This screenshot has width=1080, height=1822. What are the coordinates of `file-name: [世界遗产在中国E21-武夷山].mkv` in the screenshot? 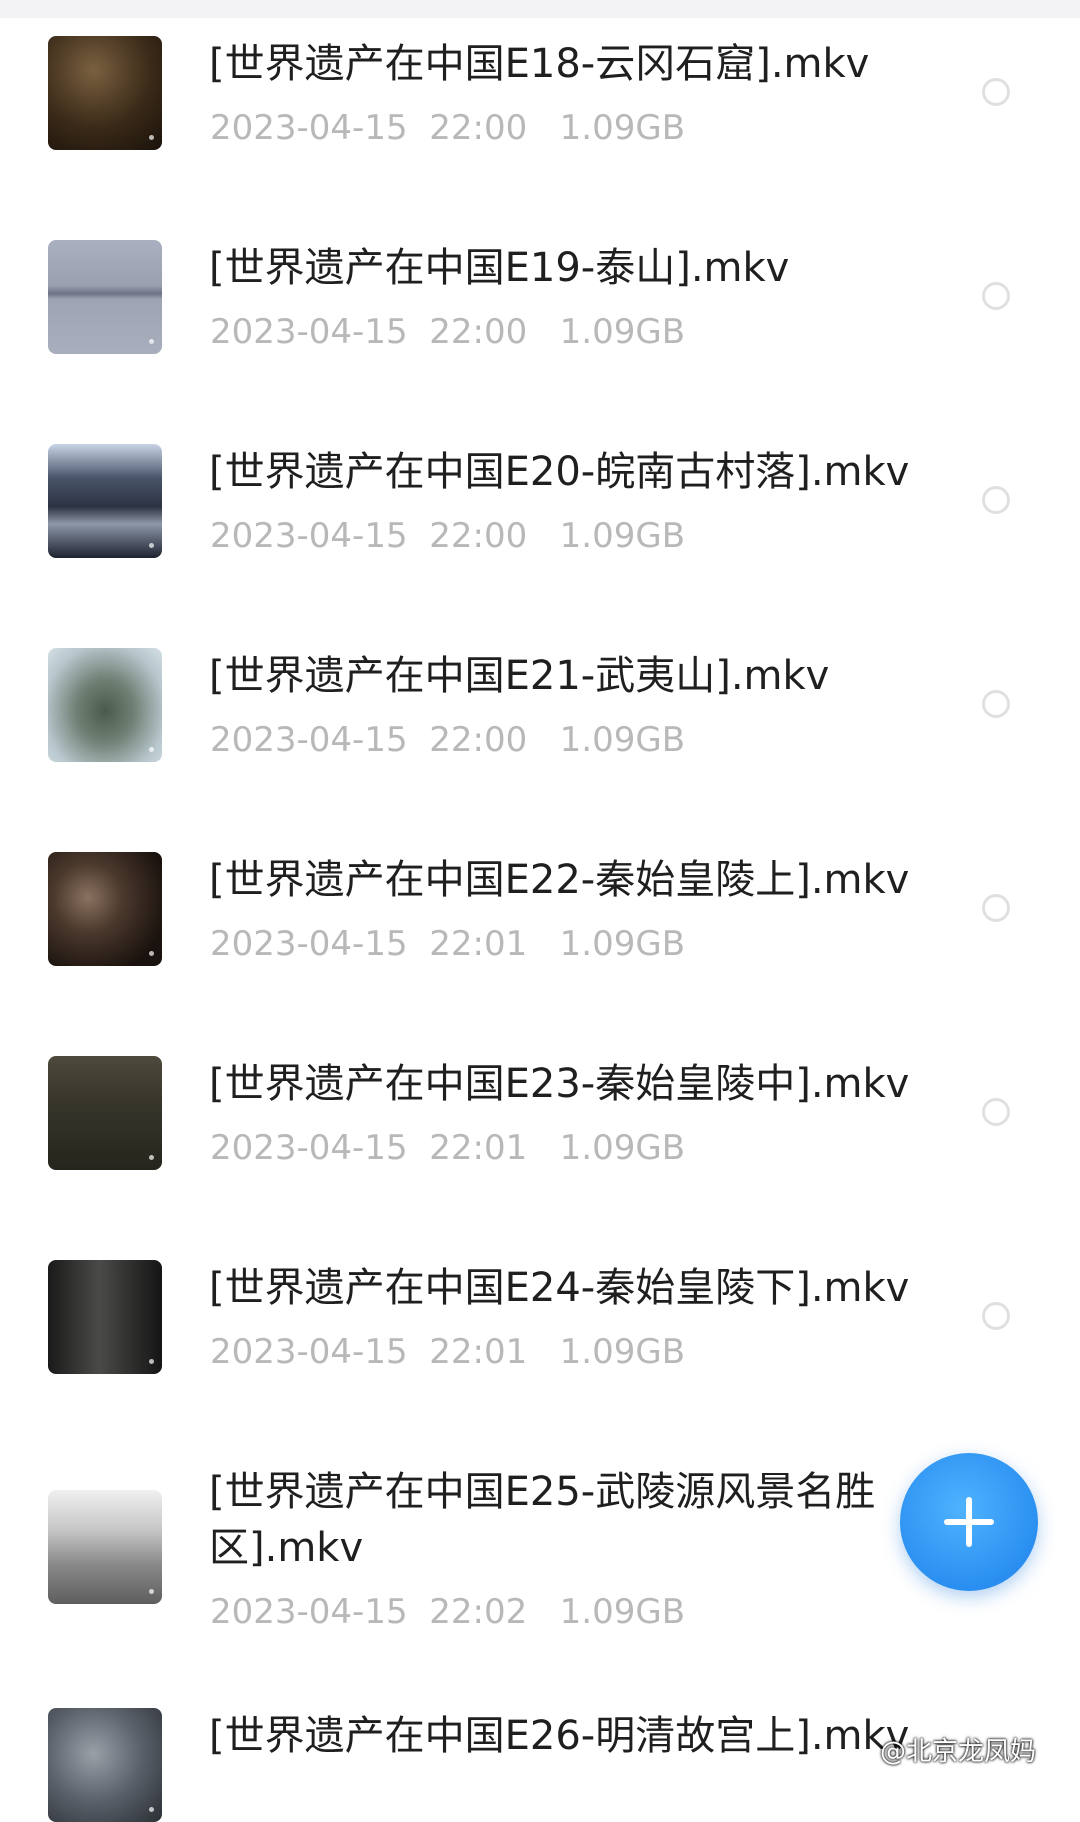 It's located at (519, 676).